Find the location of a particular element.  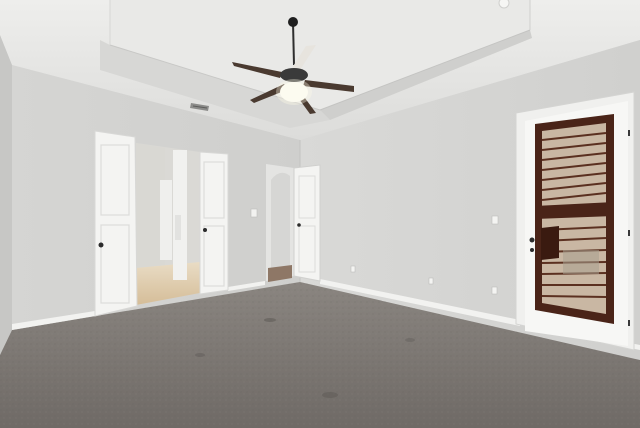

exterior-door is located at coordinates (575, 221).